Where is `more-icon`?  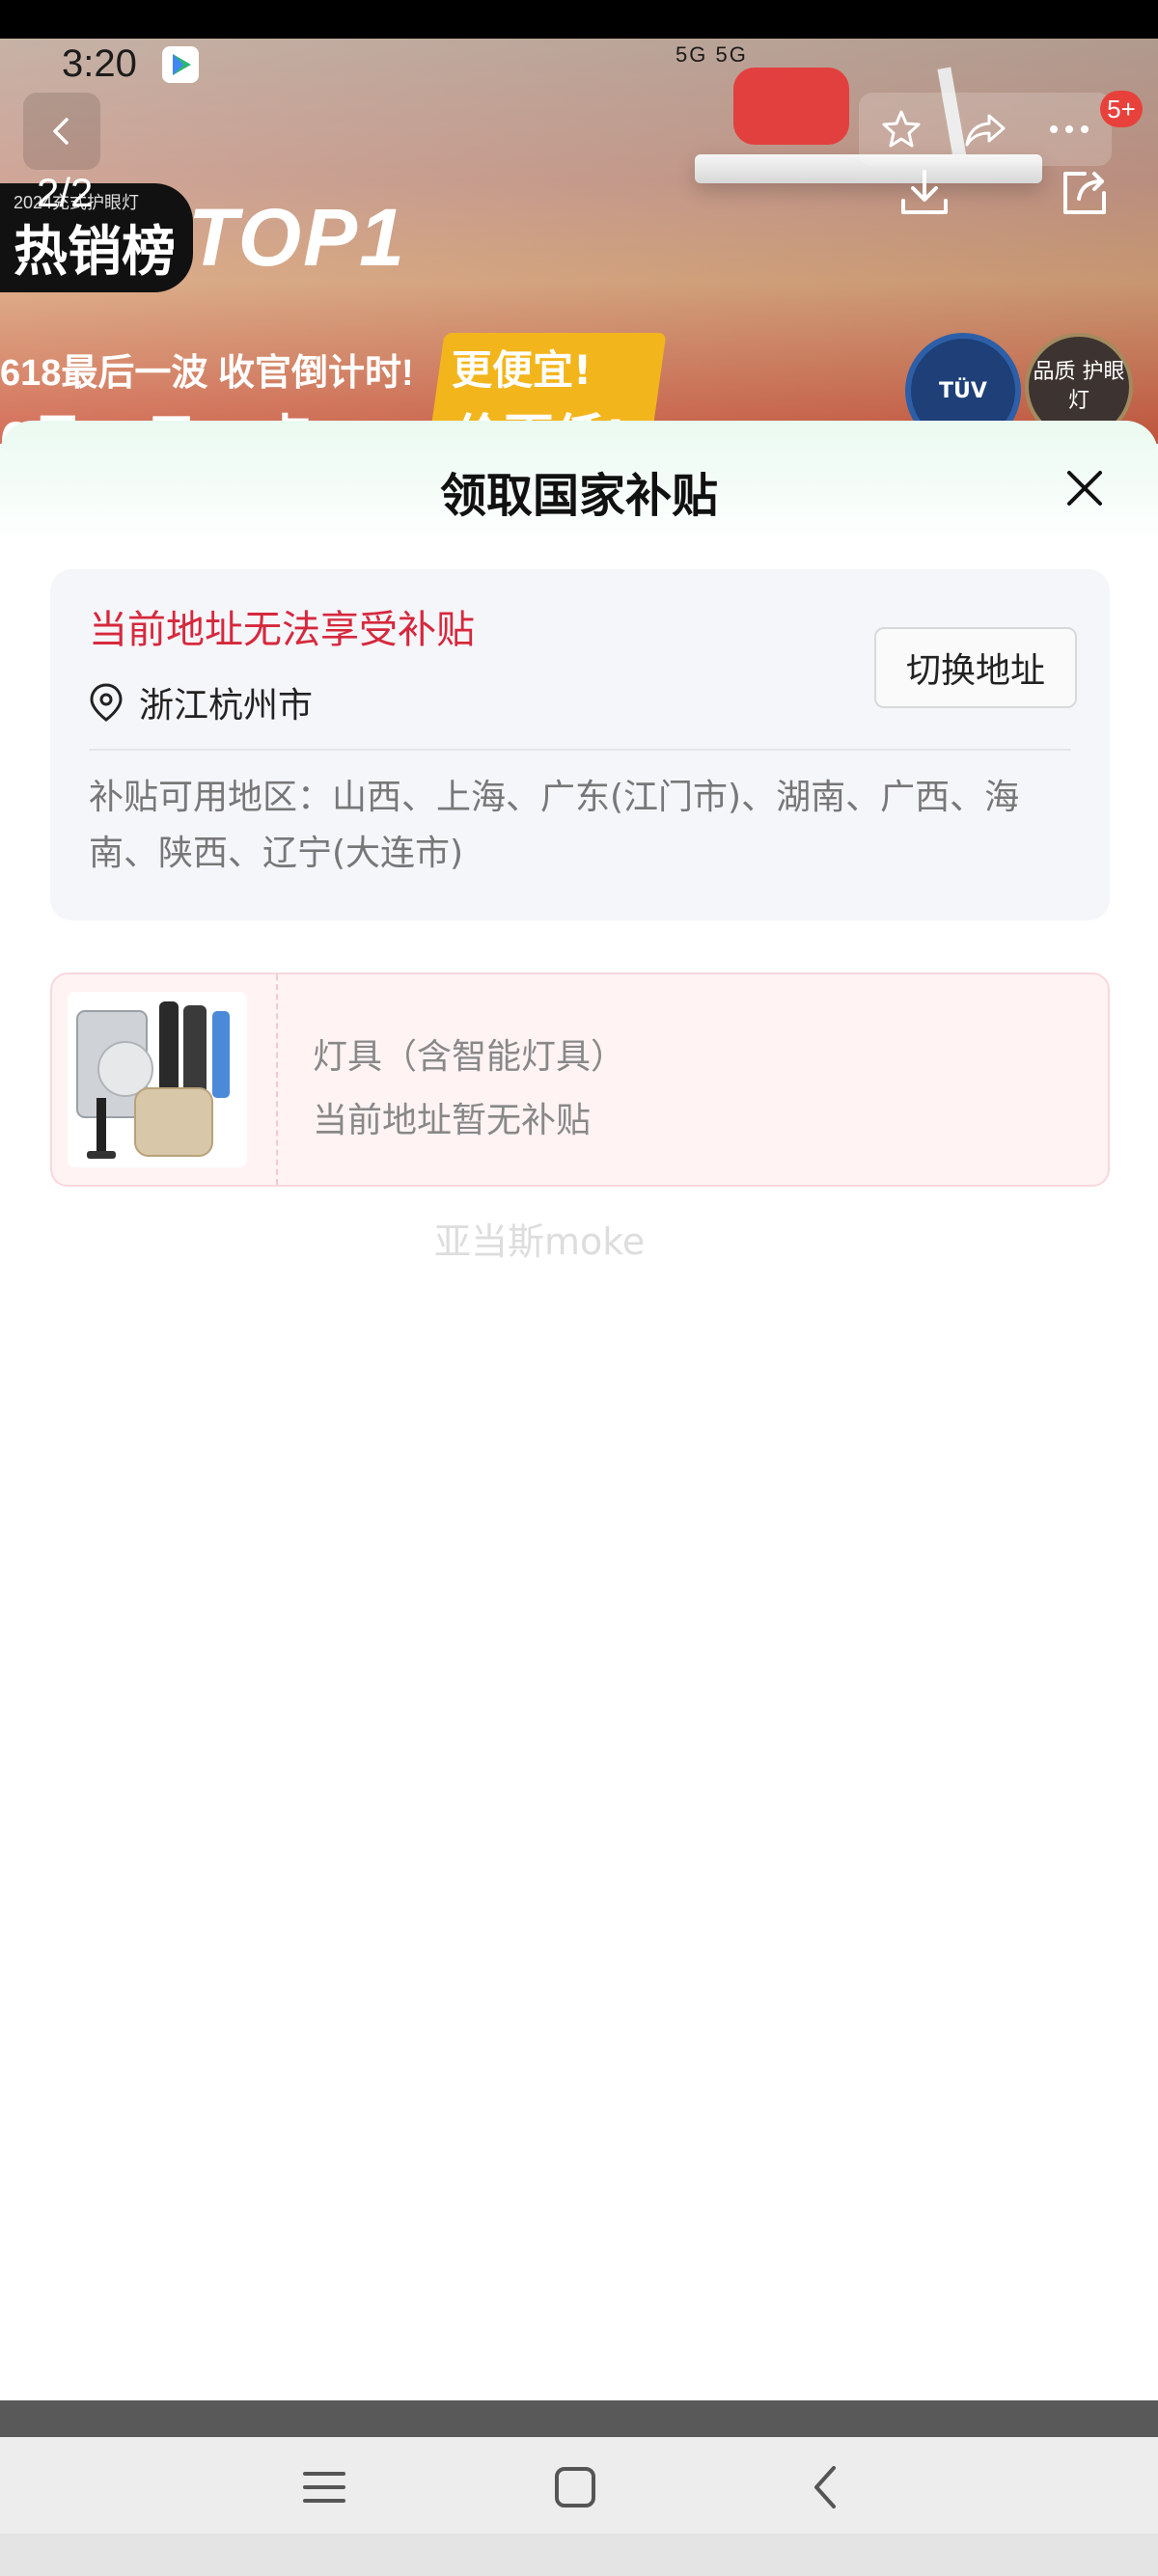
more-icon is located at coordinates (1069, 129).